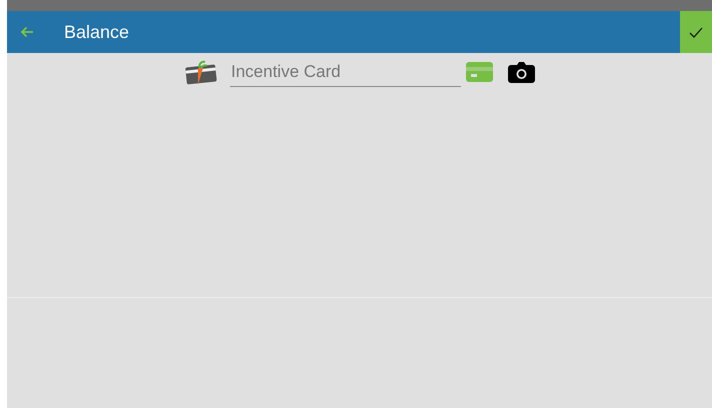 This screenshot has width=712, height=408. I want to click on back-arrow-icon, so click(27, 32).